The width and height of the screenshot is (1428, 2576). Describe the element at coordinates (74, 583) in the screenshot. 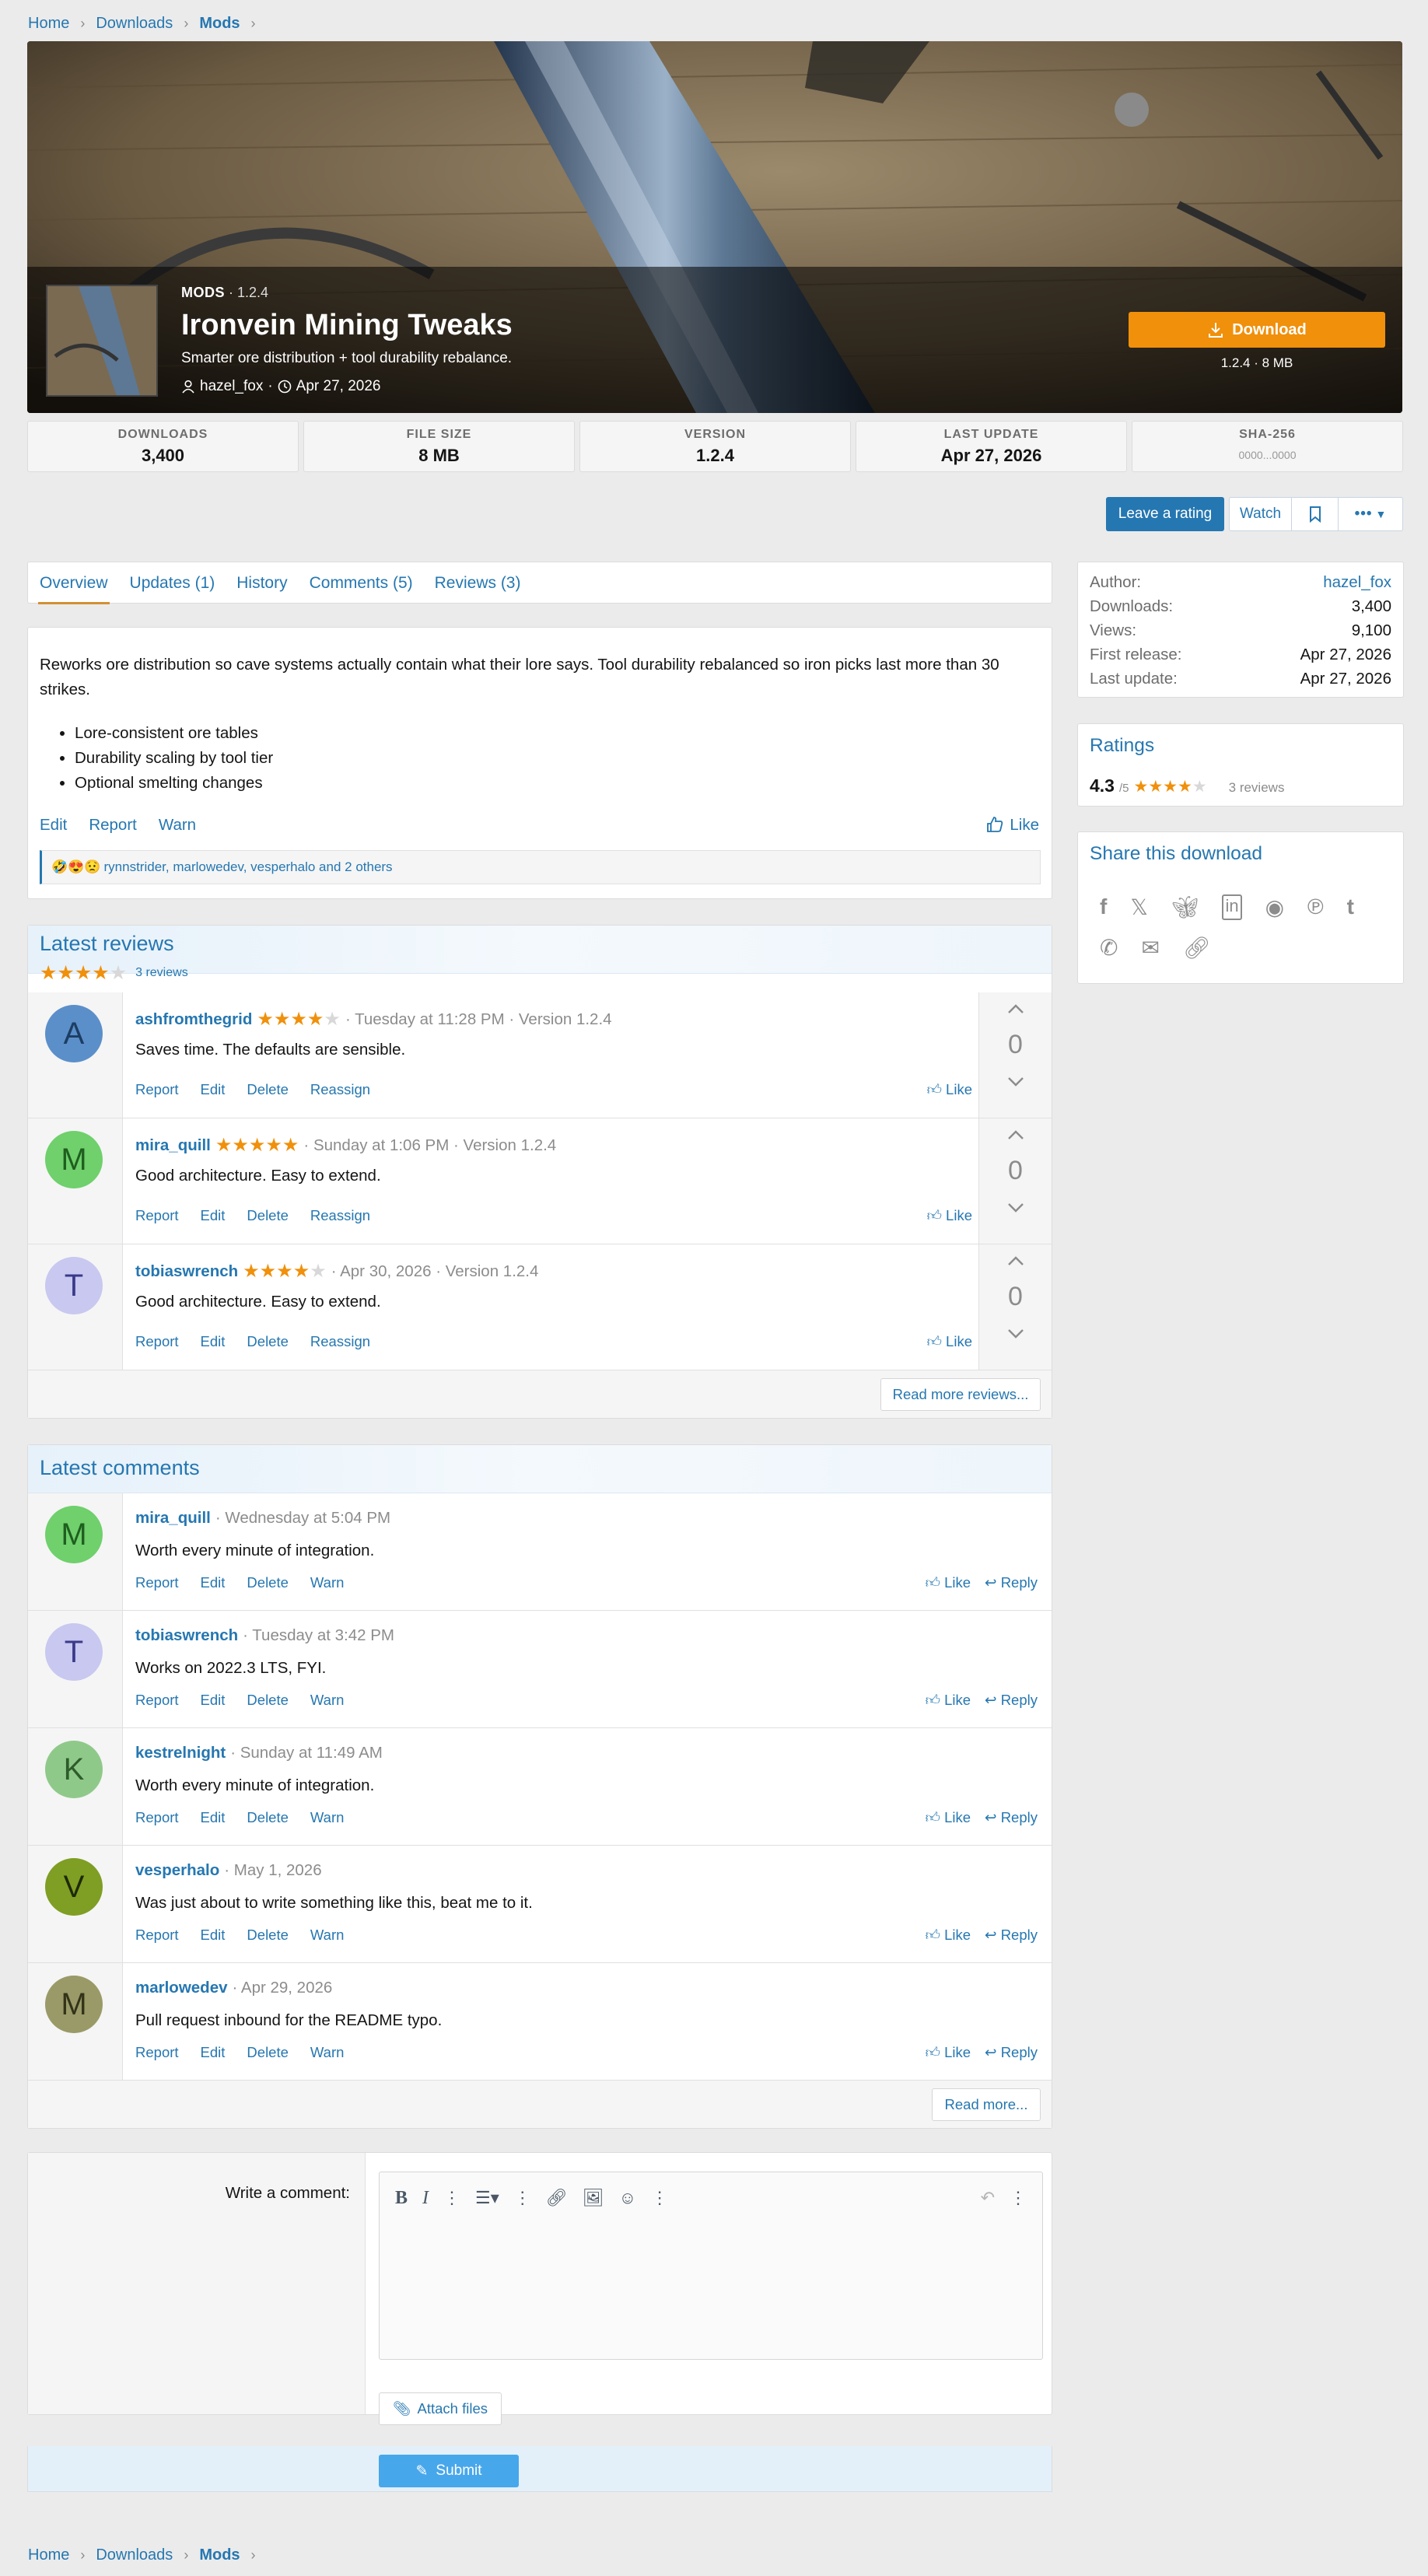

I see `tab-overview: Overview` at that location.